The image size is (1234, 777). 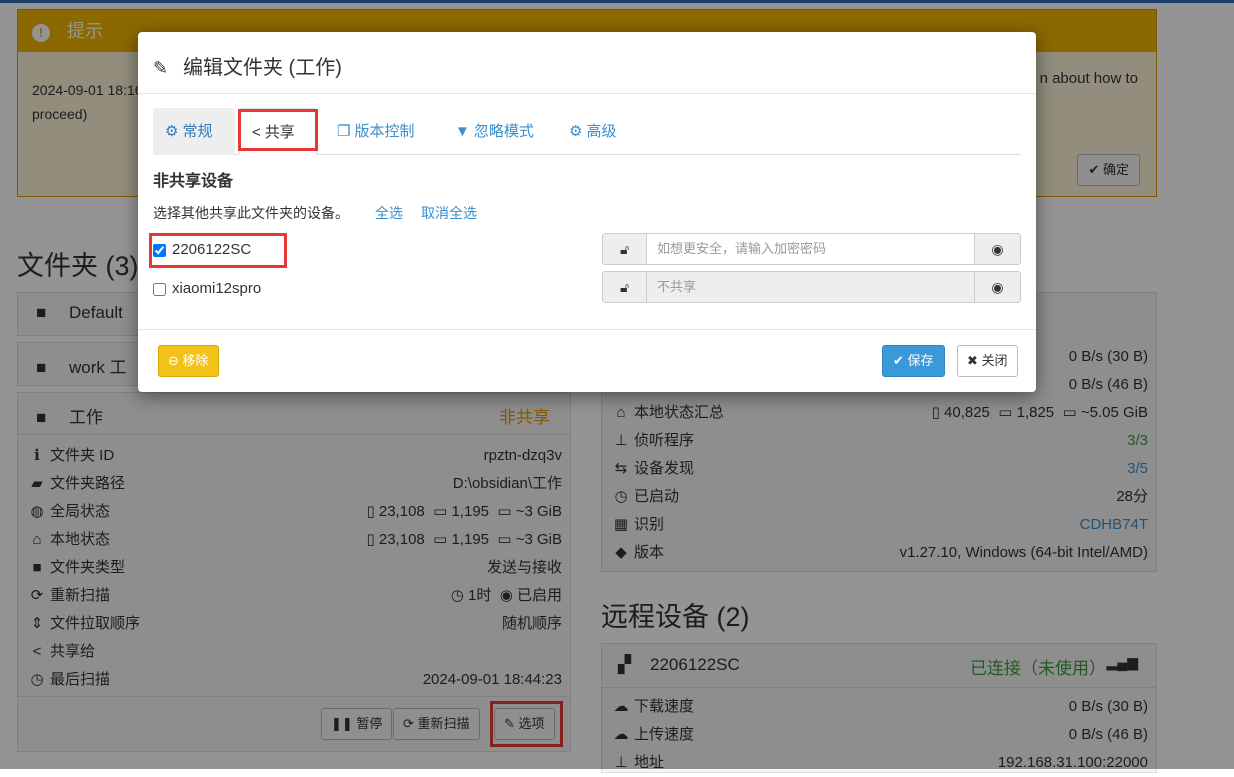 What do you see at coordinates (193, 181) in the screenshot?
I see `unshared-devices-title: 非共享设备` at bounding box center [193, 181].